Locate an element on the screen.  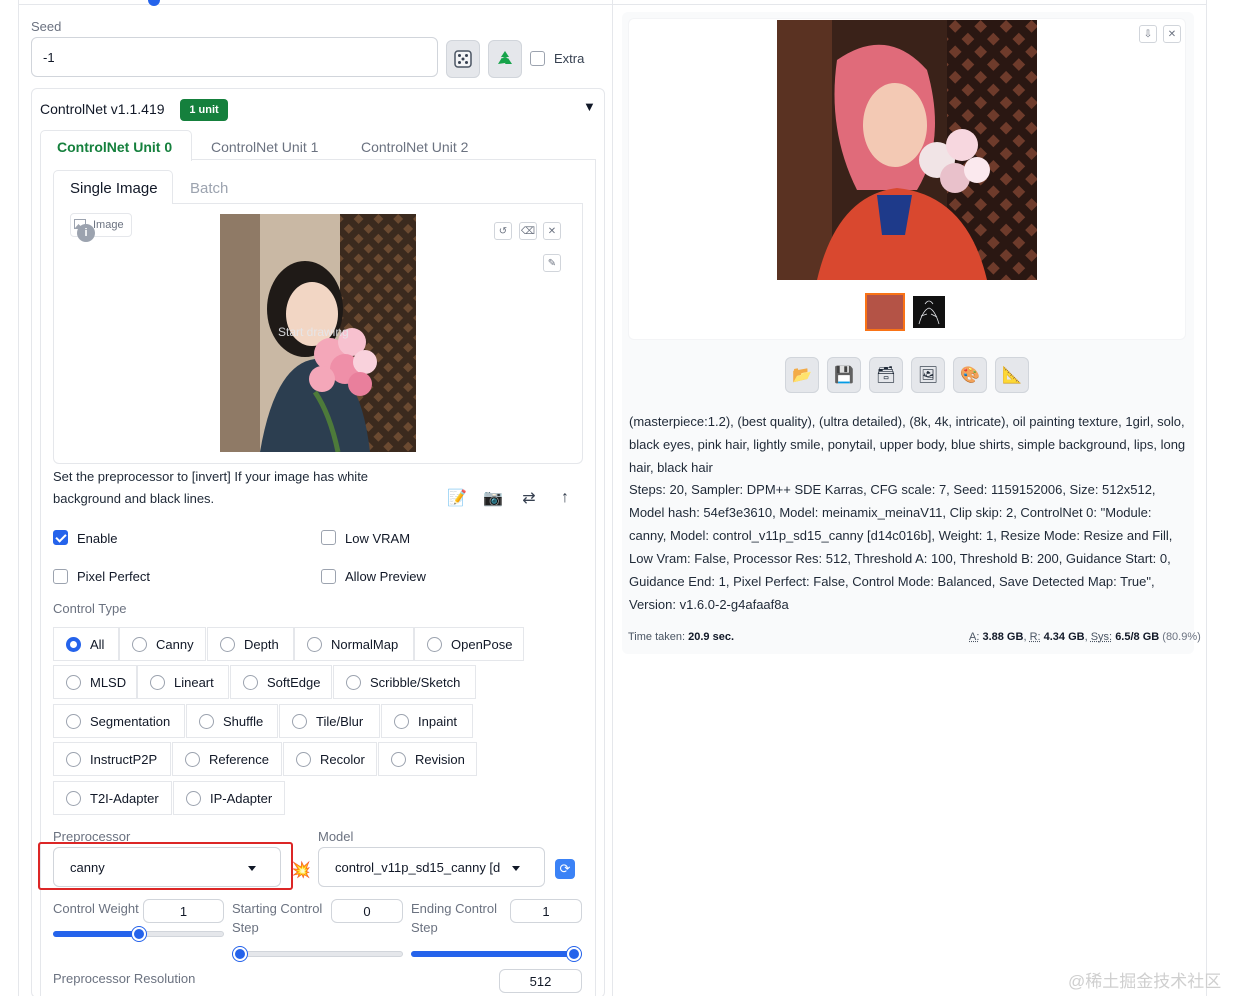
save-button: 💾 is located at coordinates (844, 375).